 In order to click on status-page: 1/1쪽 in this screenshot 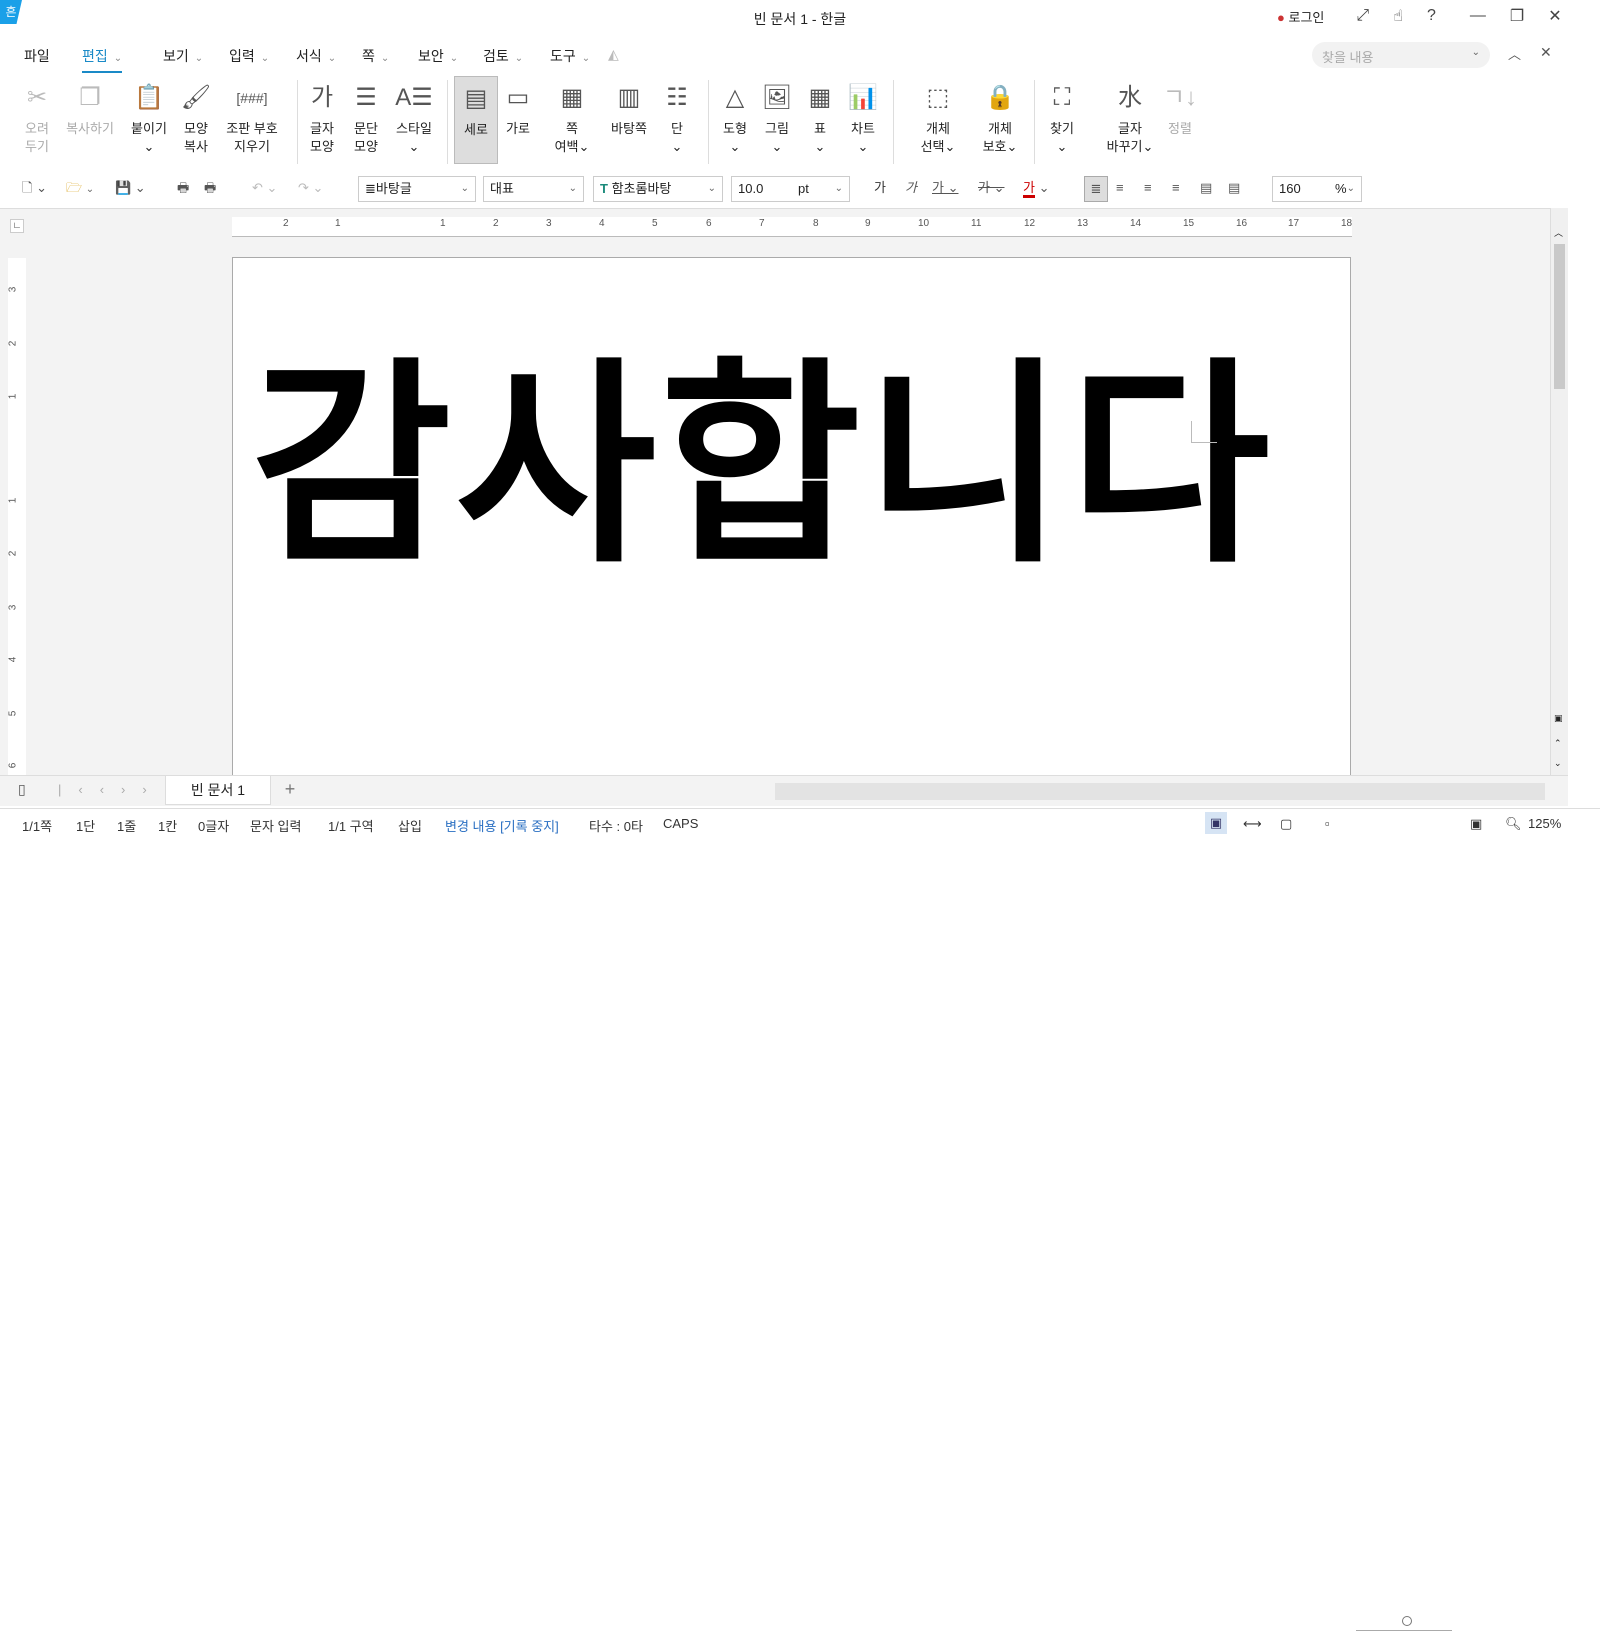, I will do `click(37, 825)`.